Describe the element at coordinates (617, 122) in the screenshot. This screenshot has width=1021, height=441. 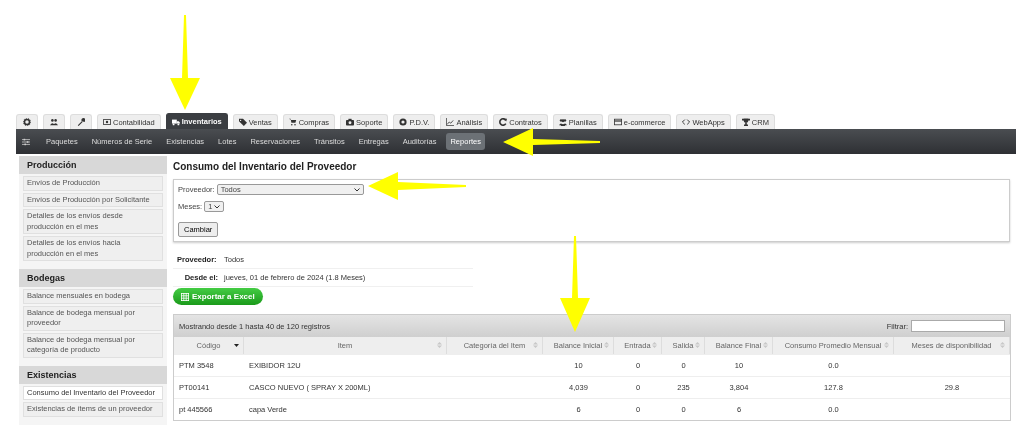
I see `credit-card-icon` at that location.